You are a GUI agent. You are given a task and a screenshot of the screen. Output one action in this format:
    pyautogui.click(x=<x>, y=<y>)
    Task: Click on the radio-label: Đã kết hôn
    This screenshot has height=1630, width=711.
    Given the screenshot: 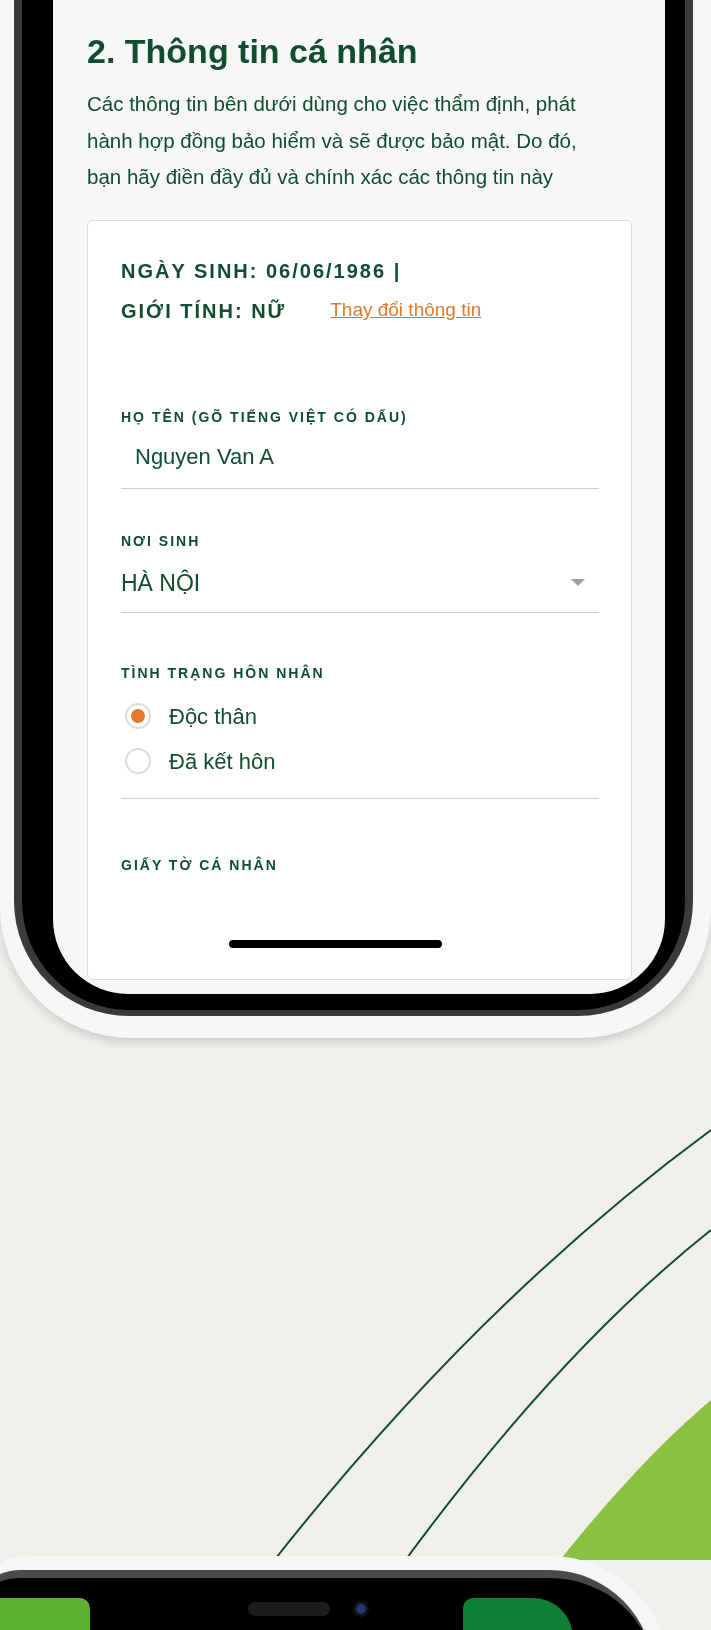 What is the action you would take?
    pyautogui.click(x=222, y=761)
    